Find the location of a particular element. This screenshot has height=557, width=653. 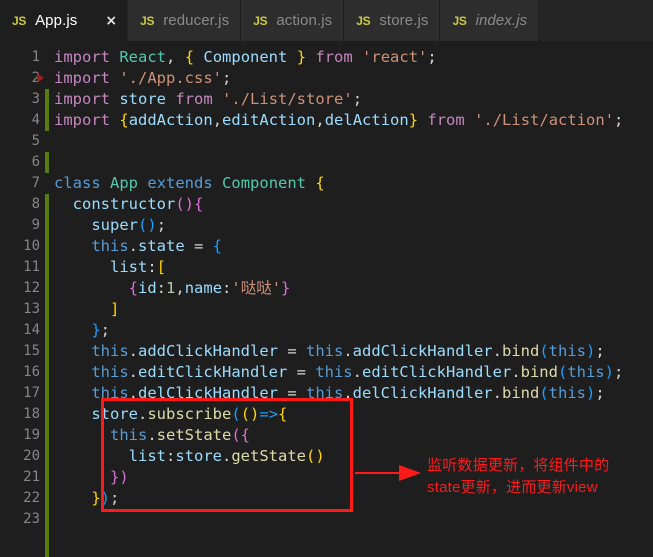

line-number: 14 is located at coordinates (31, 330).